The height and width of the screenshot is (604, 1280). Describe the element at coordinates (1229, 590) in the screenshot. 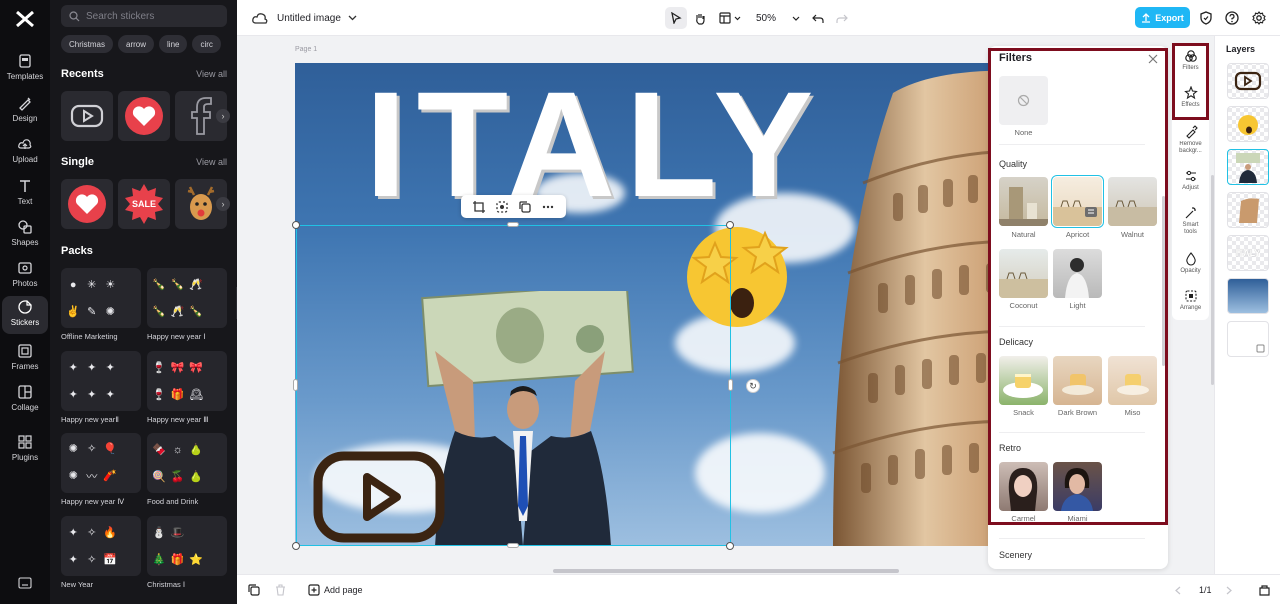

I see `next-page-icon` at that location.